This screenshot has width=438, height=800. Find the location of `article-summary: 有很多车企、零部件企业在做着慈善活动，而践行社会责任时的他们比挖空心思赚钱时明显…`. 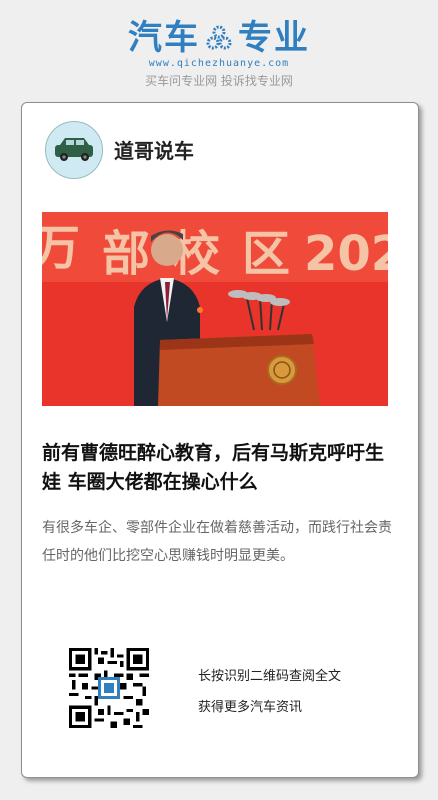

article-summary: 有很多车企、零部件企业在做着慈善活动，而践行社会责任时的他们比挖空心思赚钱时明显… is located at coordinates (217, 542).